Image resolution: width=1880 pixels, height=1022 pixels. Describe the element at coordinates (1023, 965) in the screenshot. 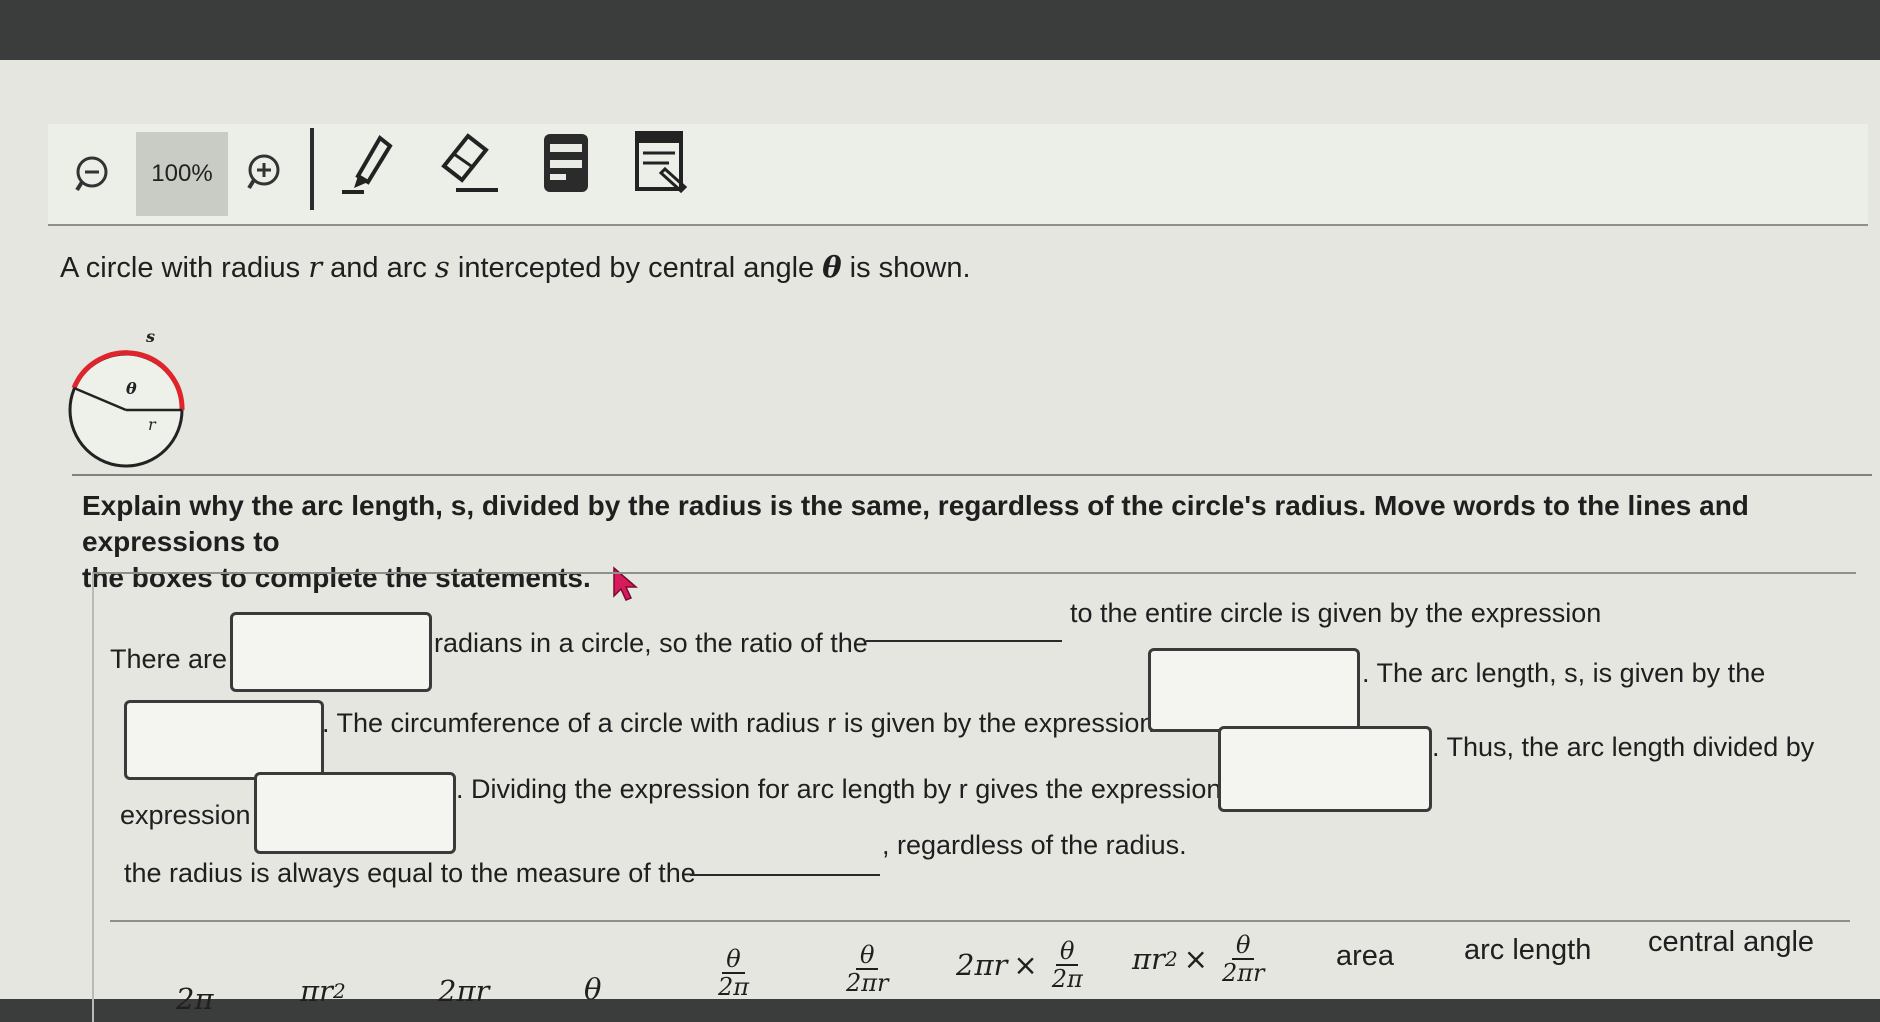

I see `tile-2pi-r-times-theta-over-2pi: 2πr × θ 2π` at that location.